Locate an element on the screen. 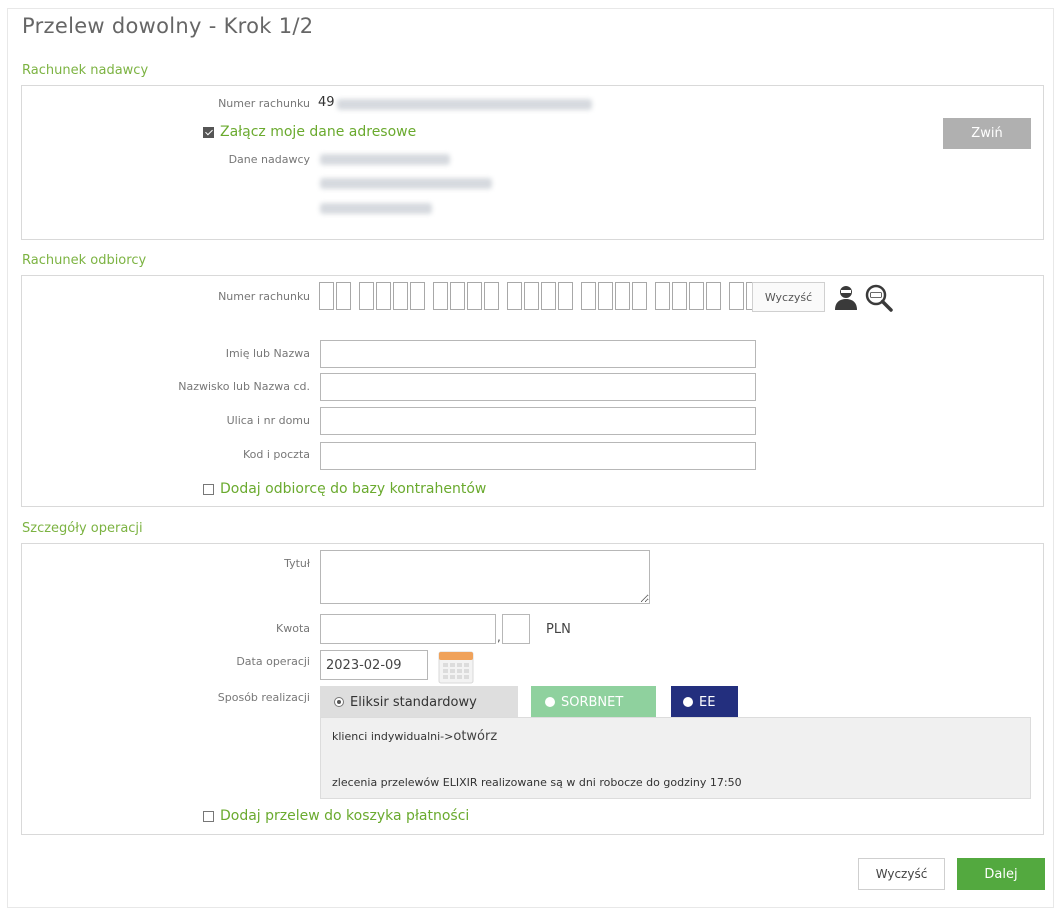  sender-account-prefix: 49 is located at coordinates (326, 102).